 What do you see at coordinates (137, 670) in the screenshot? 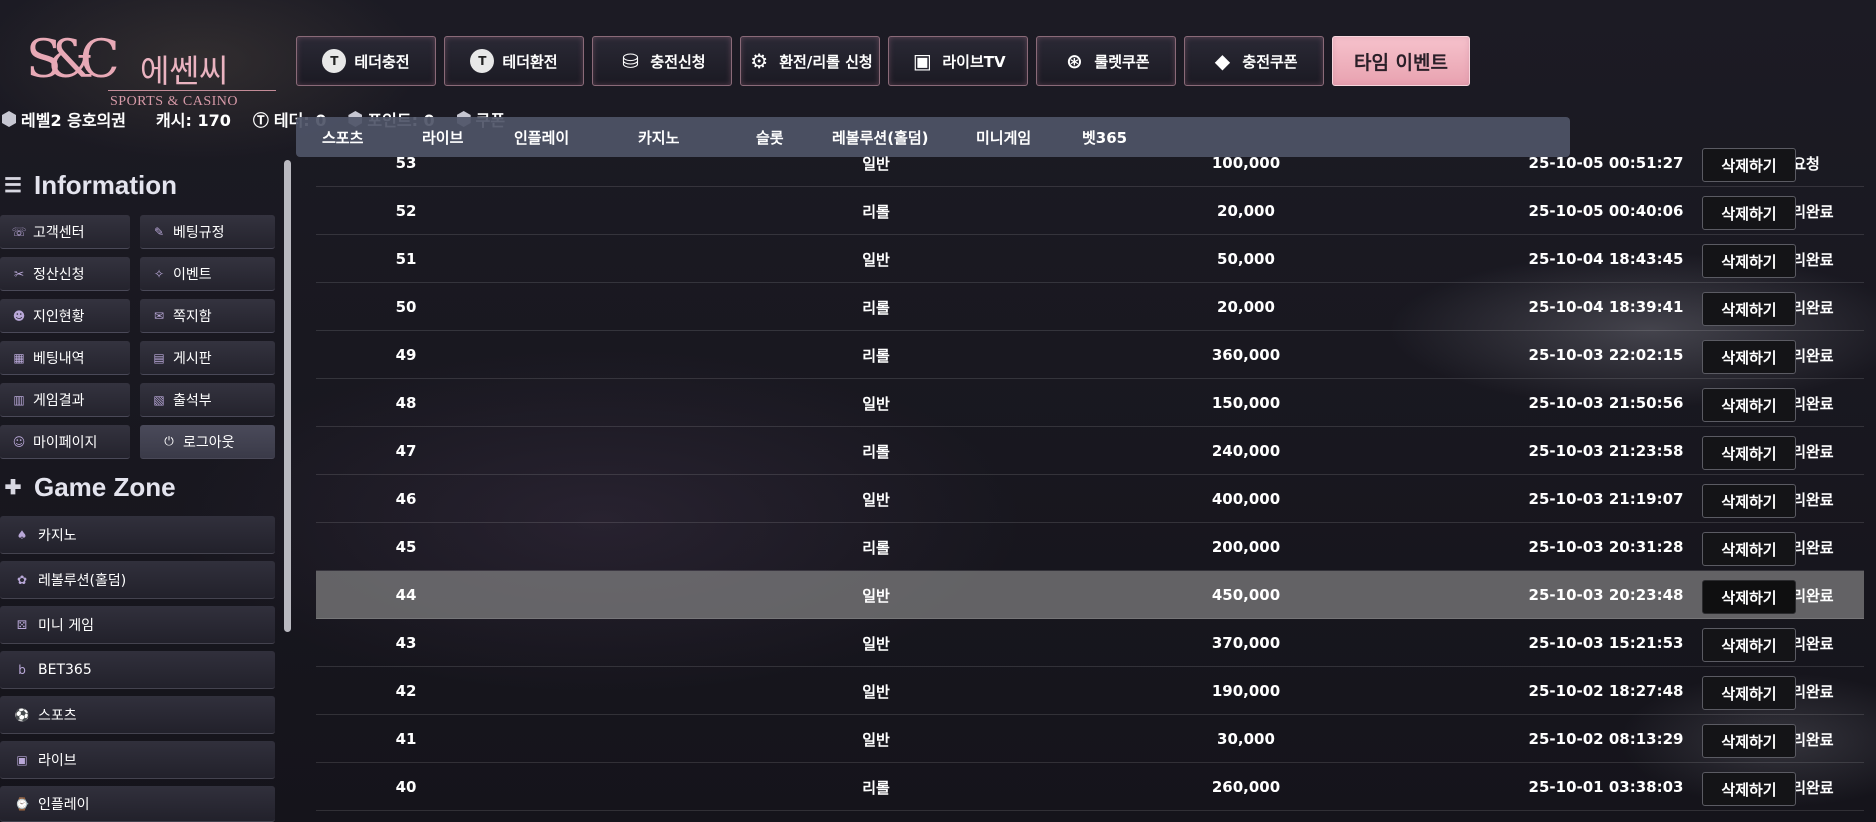
I see `game-item-bet365: b BET365` at bounding box center [137, 670].